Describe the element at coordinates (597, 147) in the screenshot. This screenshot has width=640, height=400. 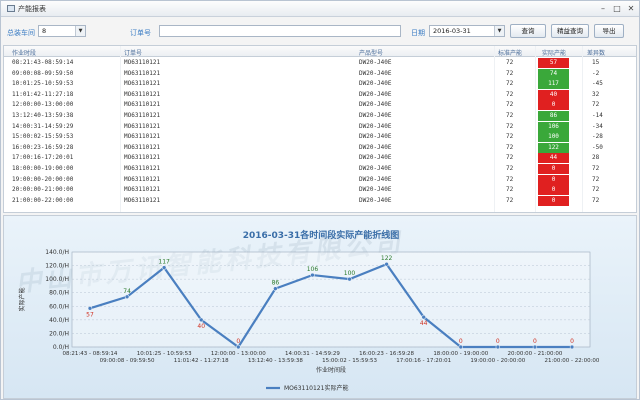
I see `table-cell: -50` at that location.